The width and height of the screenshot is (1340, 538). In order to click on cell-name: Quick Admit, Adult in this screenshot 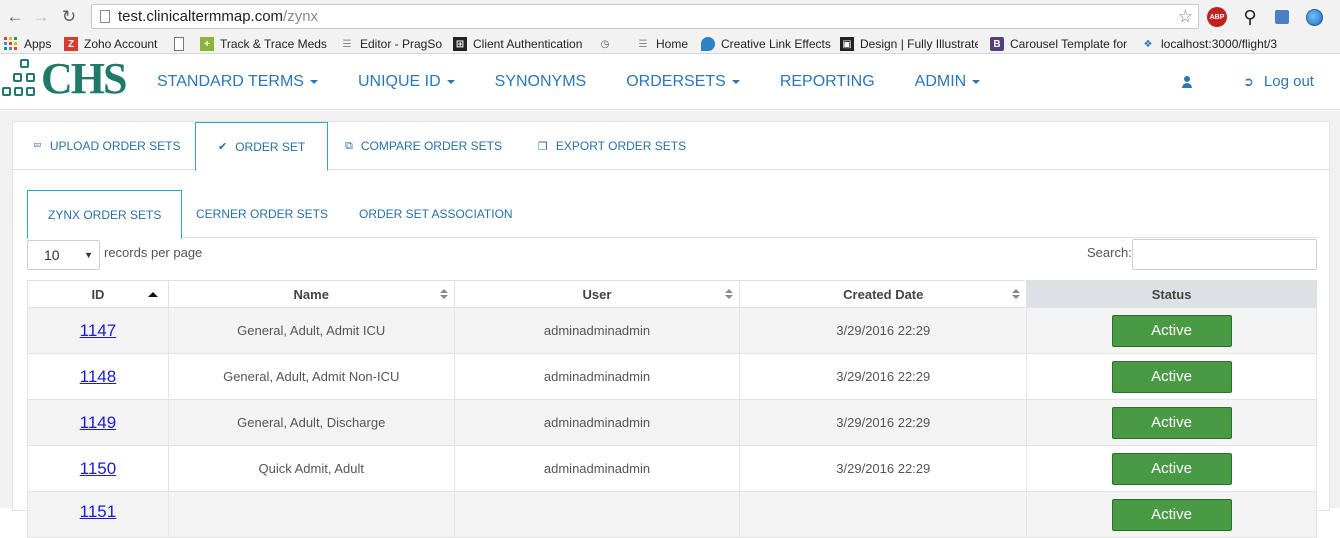, I will do `click(311, 468)`.